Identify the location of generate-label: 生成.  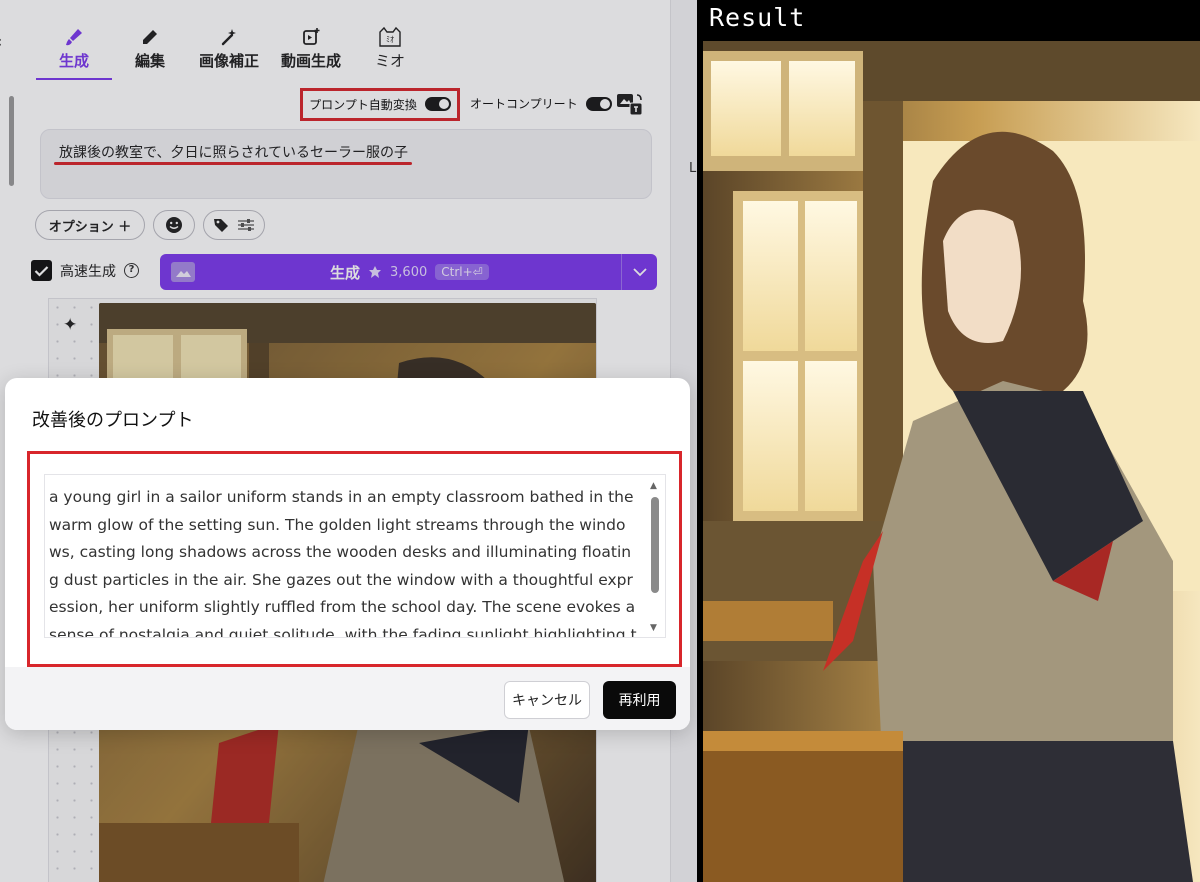
(345, 272).